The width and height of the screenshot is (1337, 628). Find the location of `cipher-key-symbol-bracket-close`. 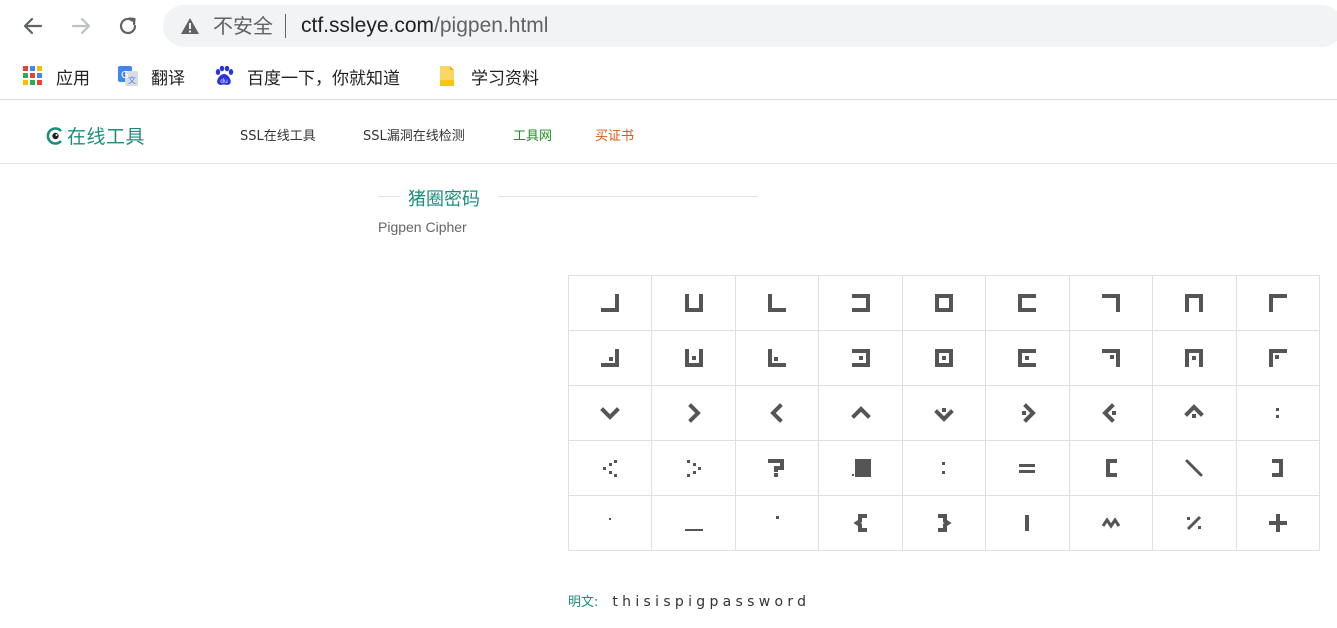

cipher-key-symbol-bracket-close is located at coordinates (1278, 468).